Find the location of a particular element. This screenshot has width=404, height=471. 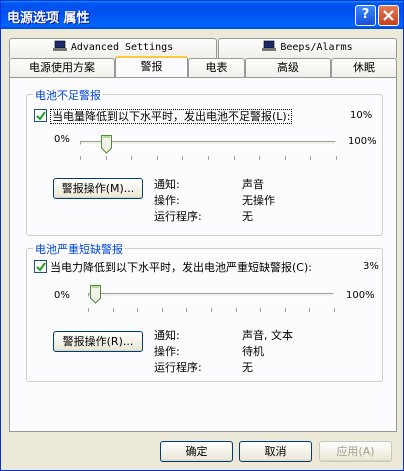

ok-button: 确定 is located at coordinates (196, 451).